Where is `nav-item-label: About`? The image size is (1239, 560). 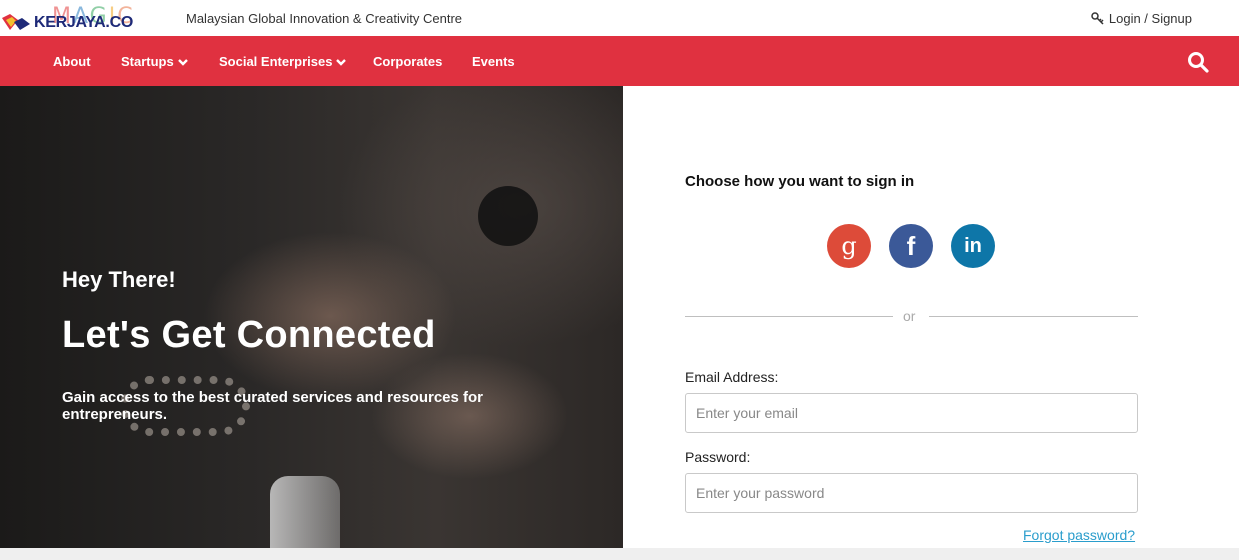 nav-item-label: About is located at coordinates (72, 61).